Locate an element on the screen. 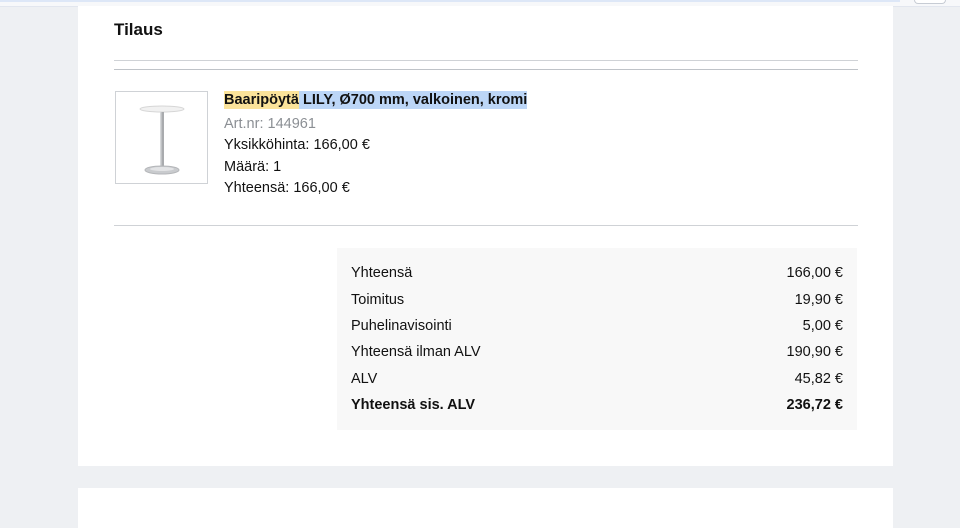 This screenshot has height=528, width=960. top-tab-handle is located at coordinates (930, 2).